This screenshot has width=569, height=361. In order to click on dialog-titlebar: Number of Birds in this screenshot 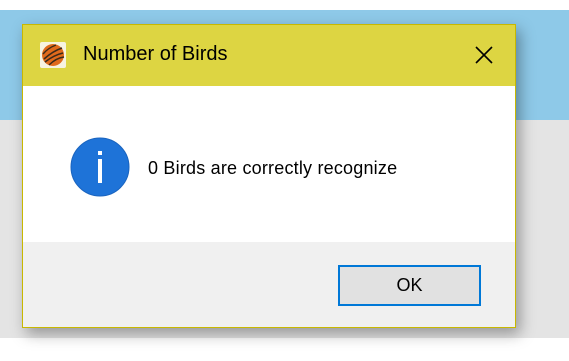, I will do `click(269, 55)`.